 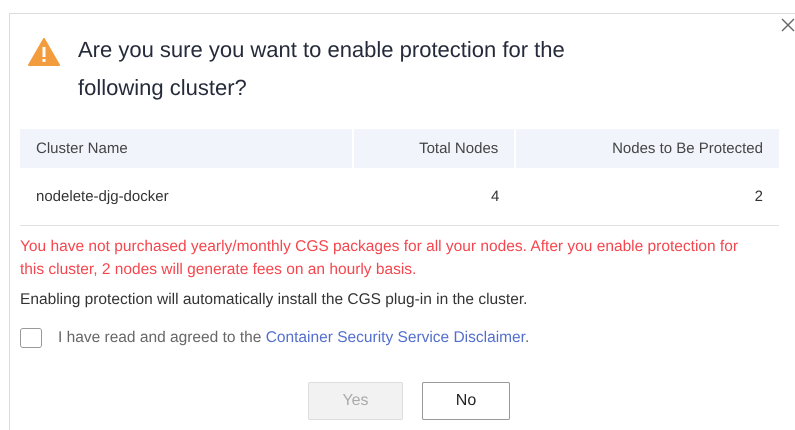 I want to click on info-text: Enabling protection will automatically install the CGS plug-in in the cluster., so click(x=274, y=300).